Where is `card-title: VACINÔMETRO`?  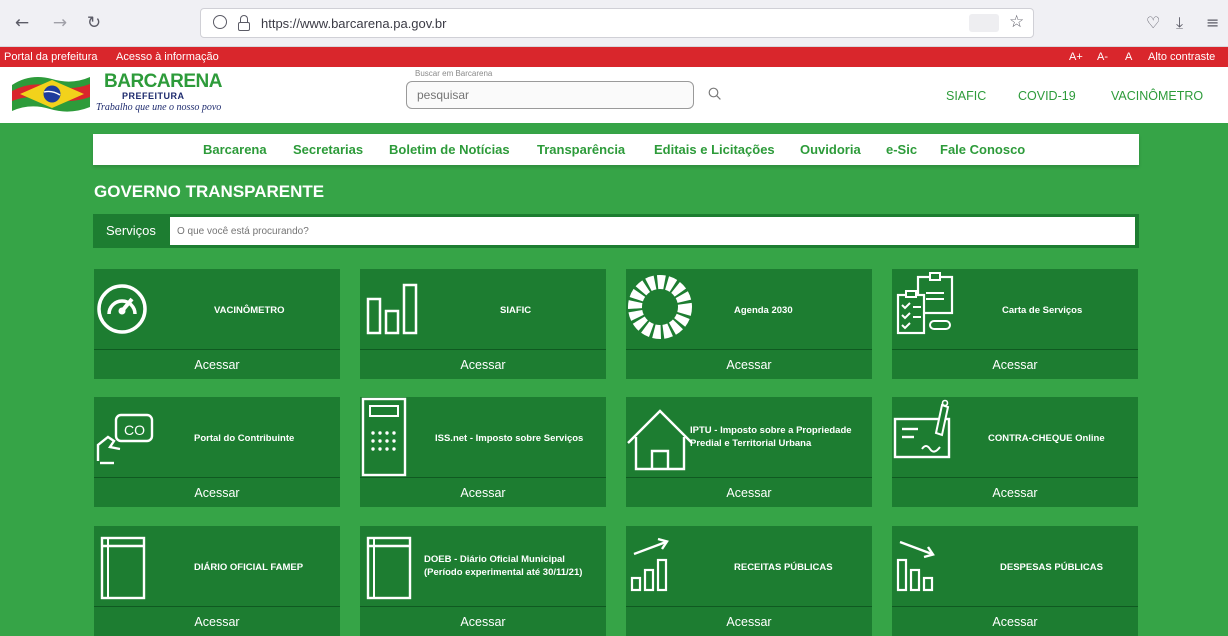
card-title: VACINÔMETRO is located at coordinates (249, 310).